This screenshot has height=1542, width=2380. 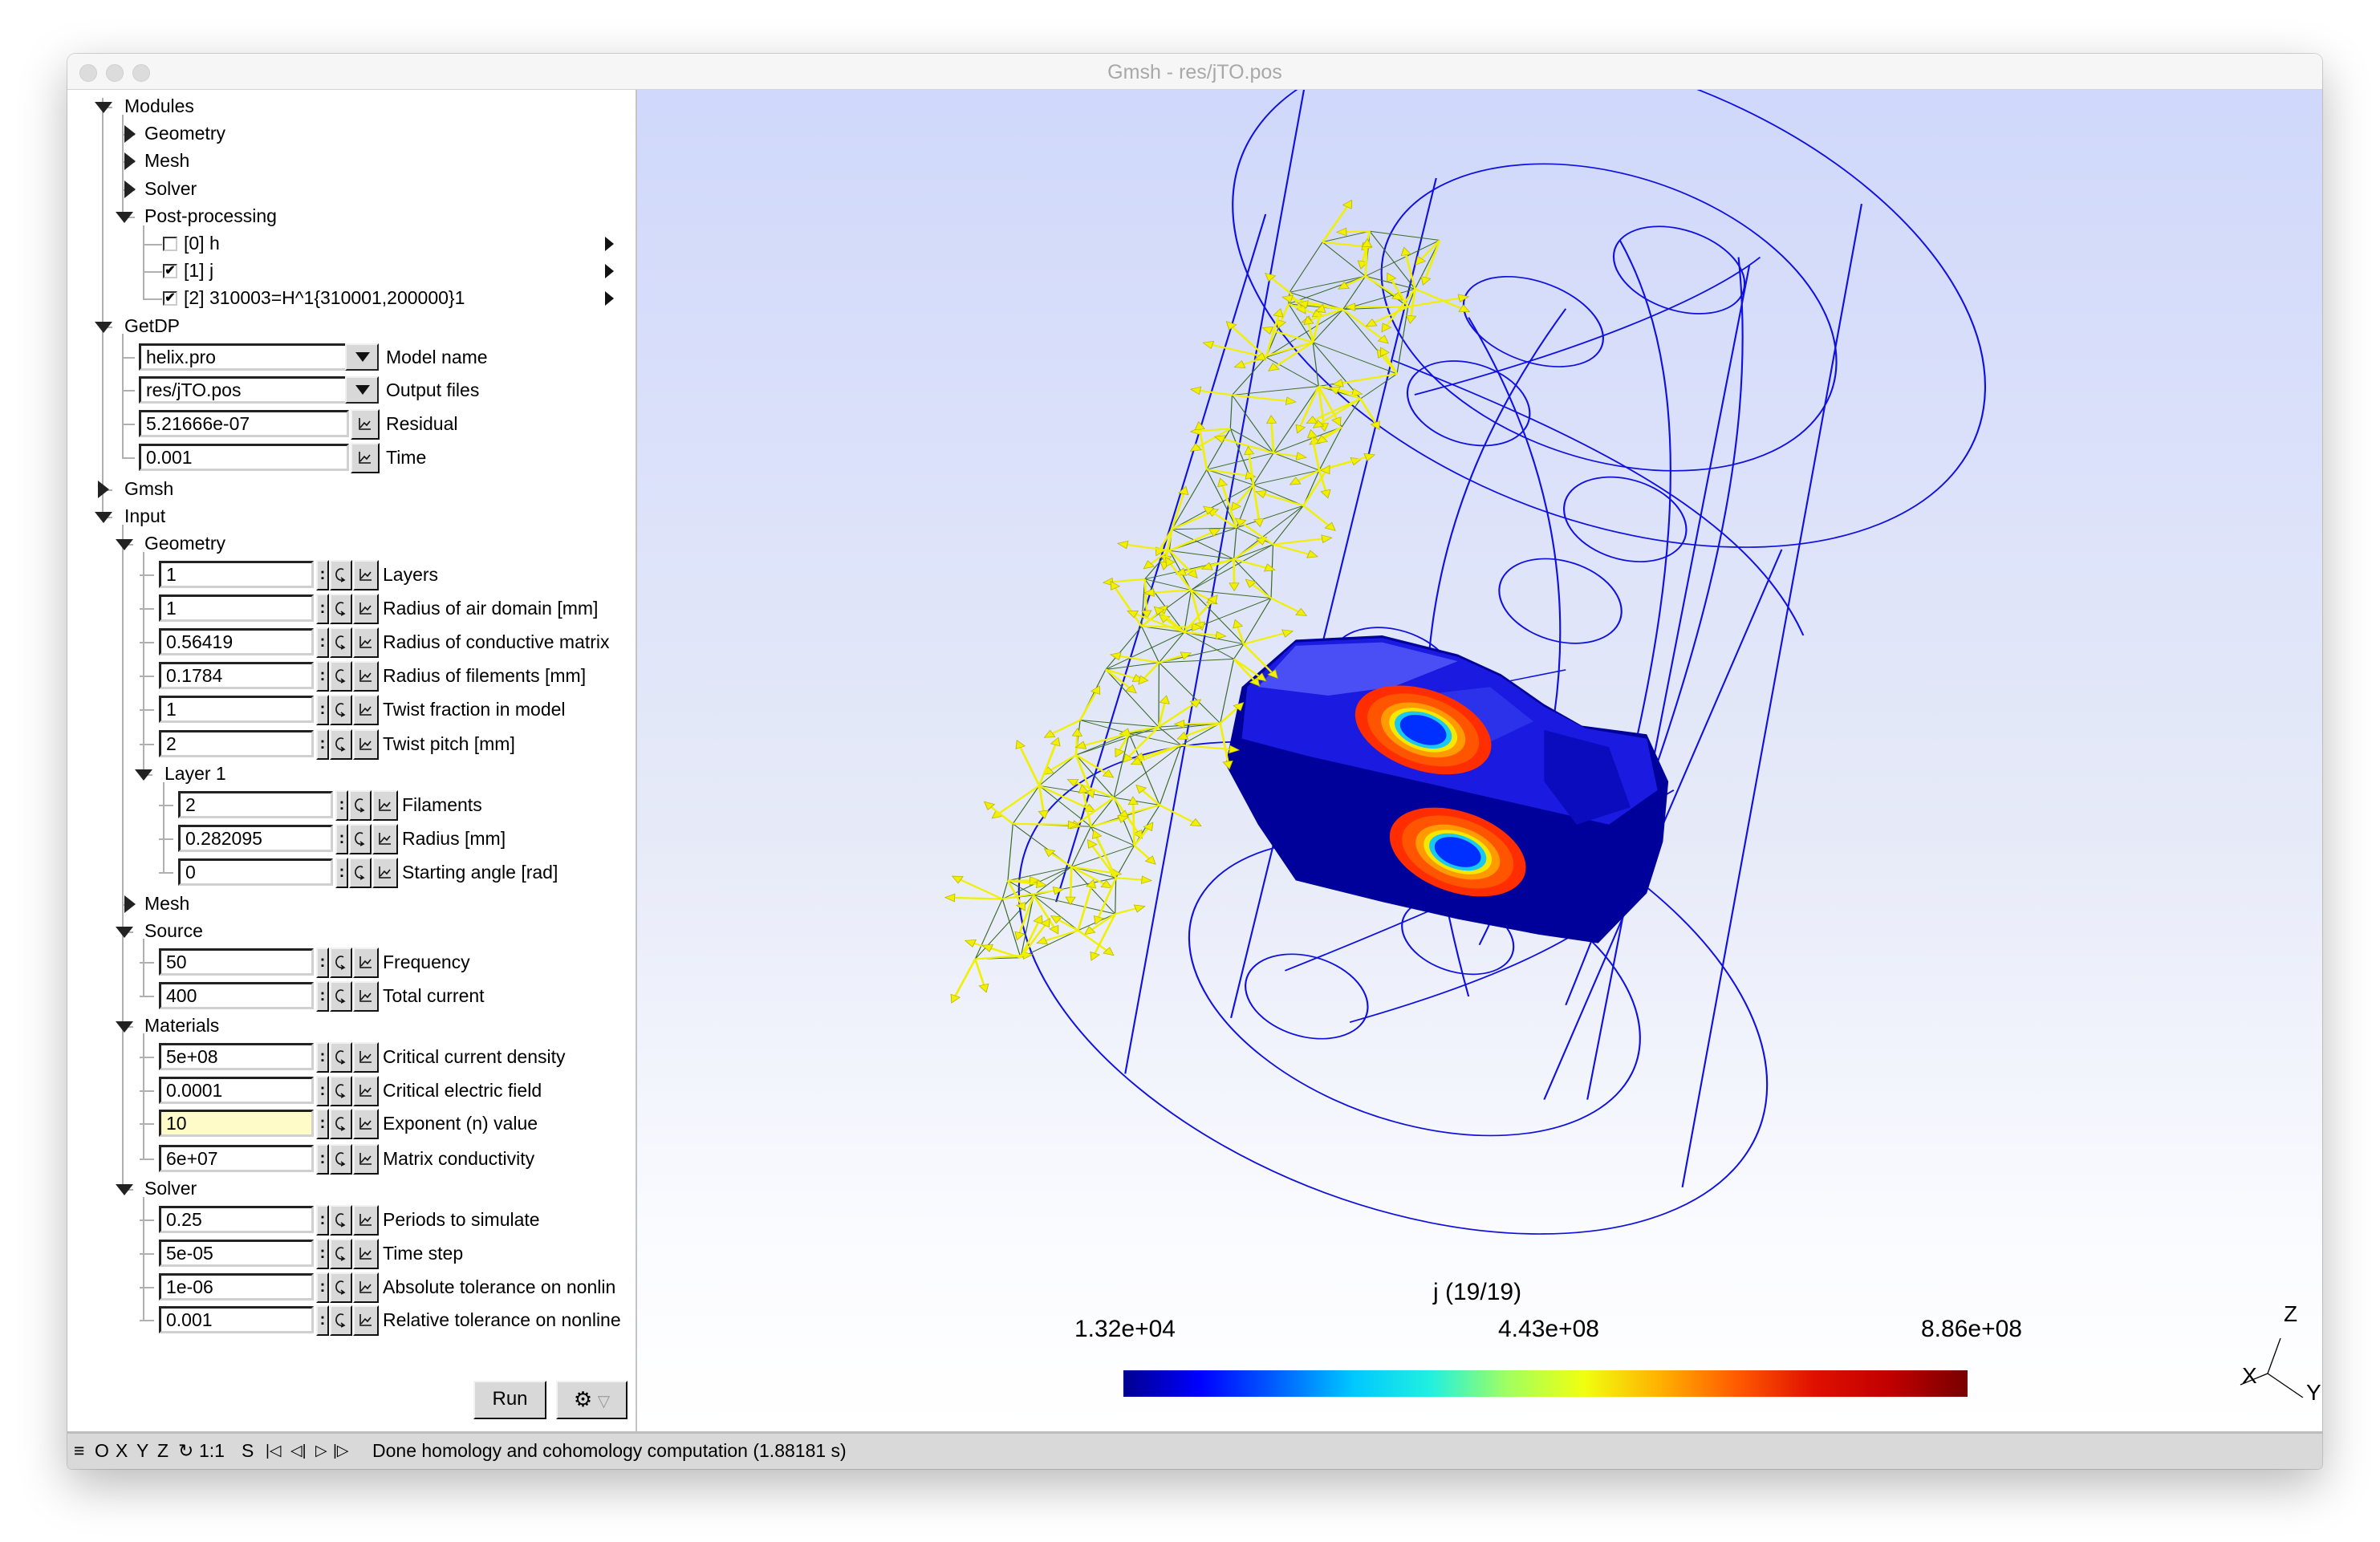 What do you see at coordinates (79, 1451) in the screenshot?
I see `menu-icon: ≡` at bounding box center [79, 1451].